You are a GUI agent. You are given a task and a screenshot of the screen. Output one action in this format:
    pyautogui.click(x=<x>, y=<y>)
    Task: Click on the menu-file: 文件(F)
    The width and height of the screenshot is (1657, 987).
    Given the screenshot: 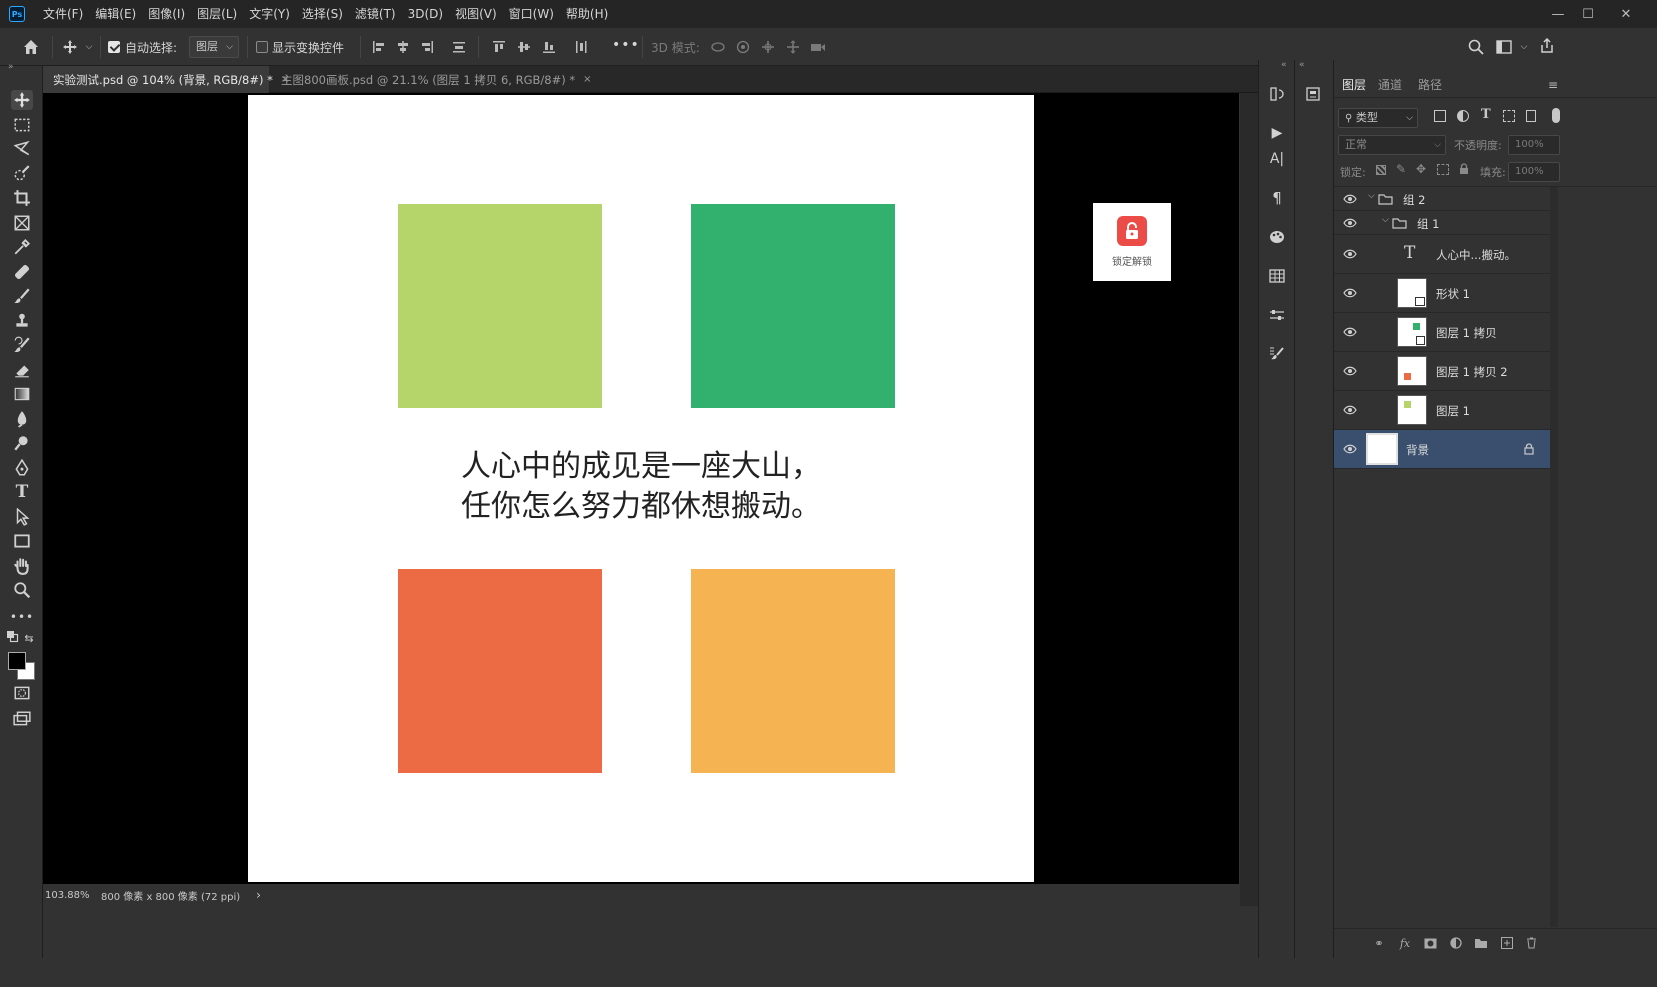 What is the action you would take?
    pyautogui.click(x=63, y=14)
    